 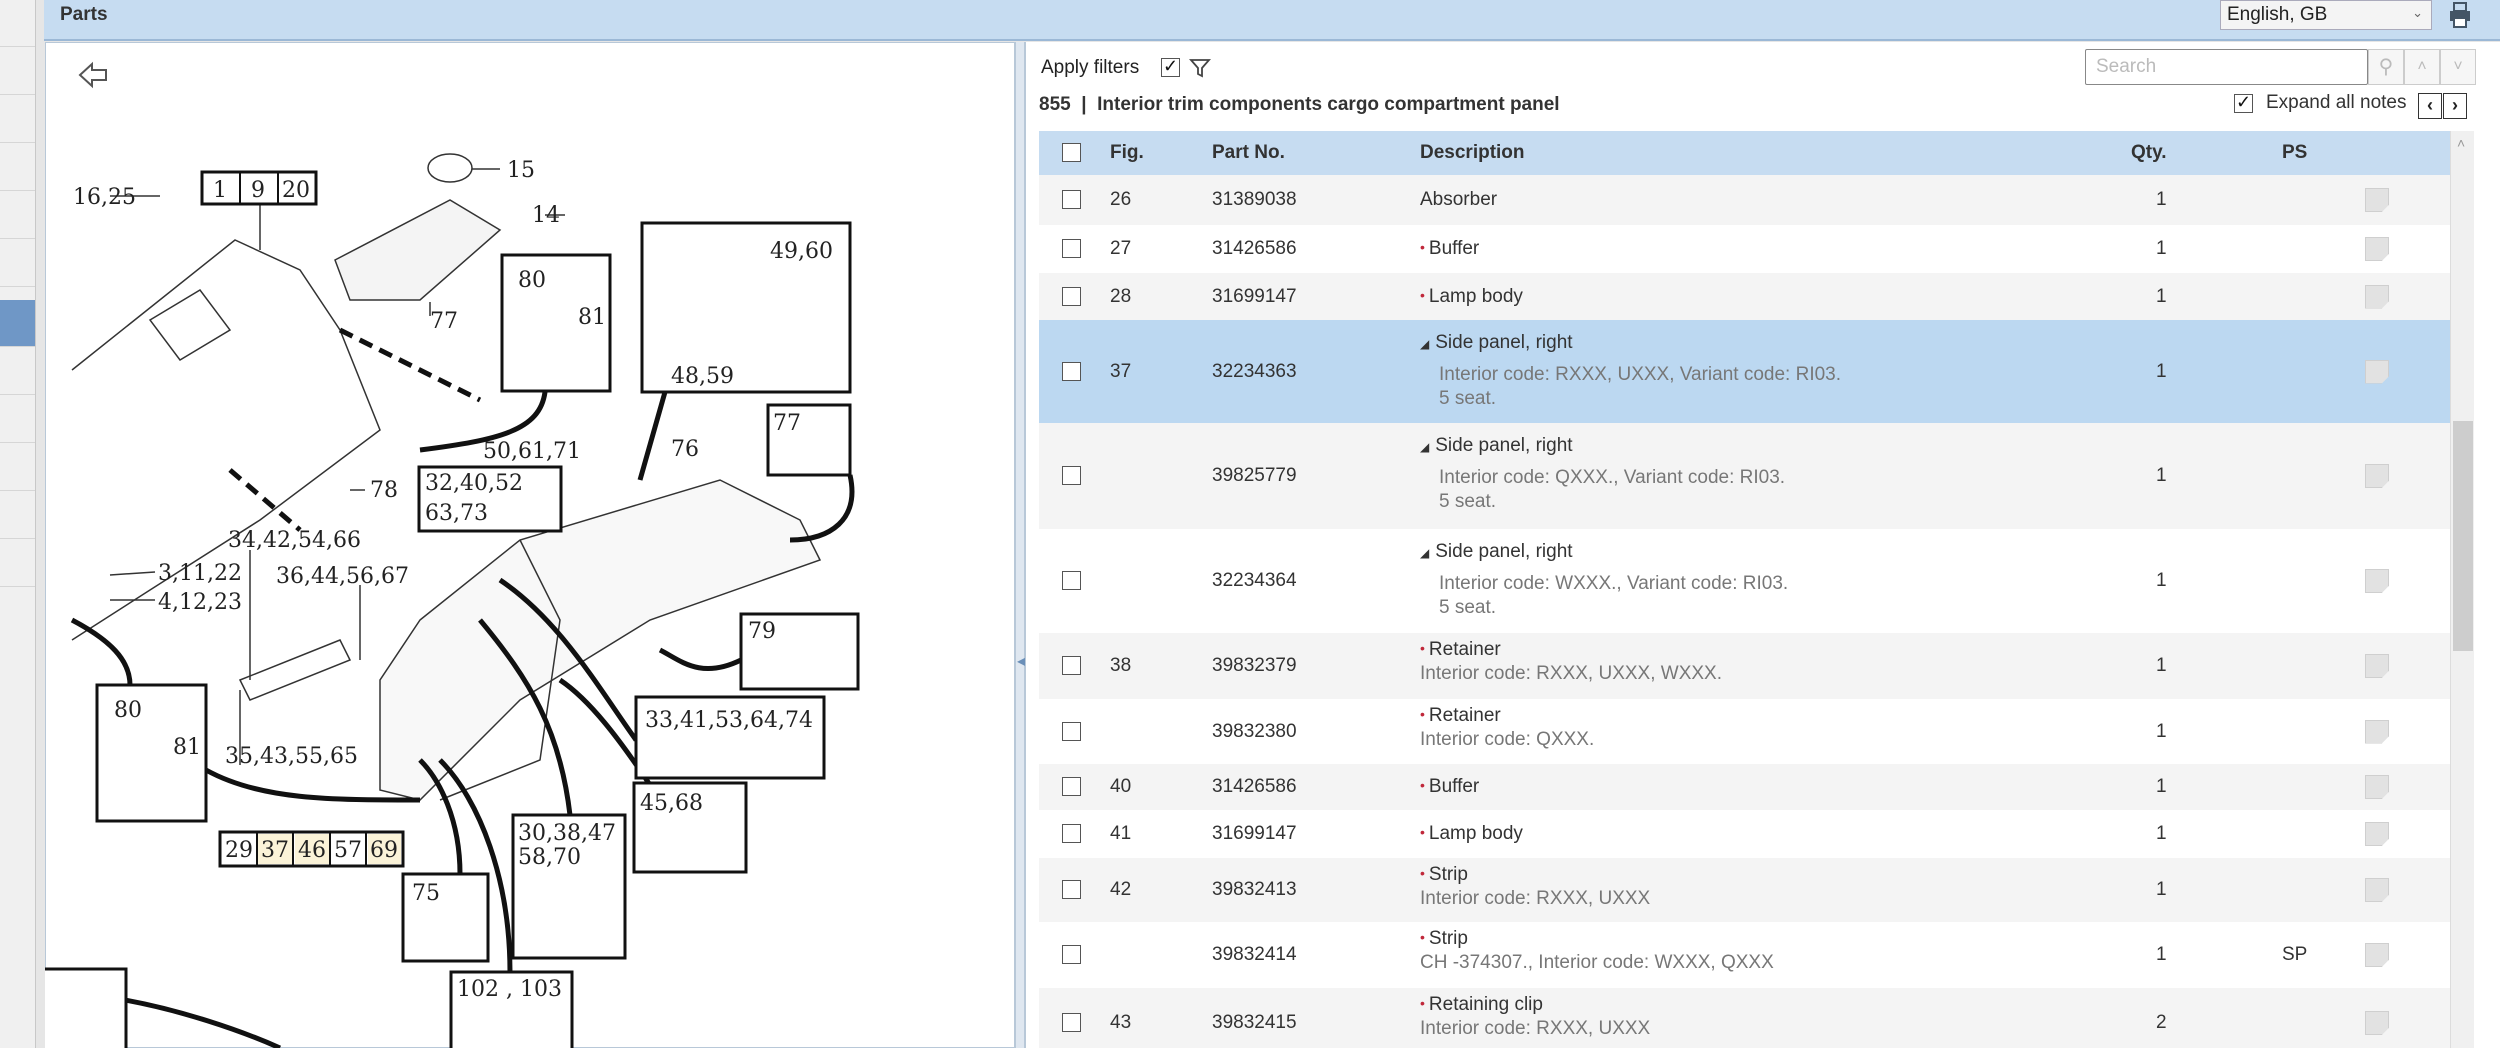 I want to click on callout-label: 34,42,54,66, so click(x=294, y=540).